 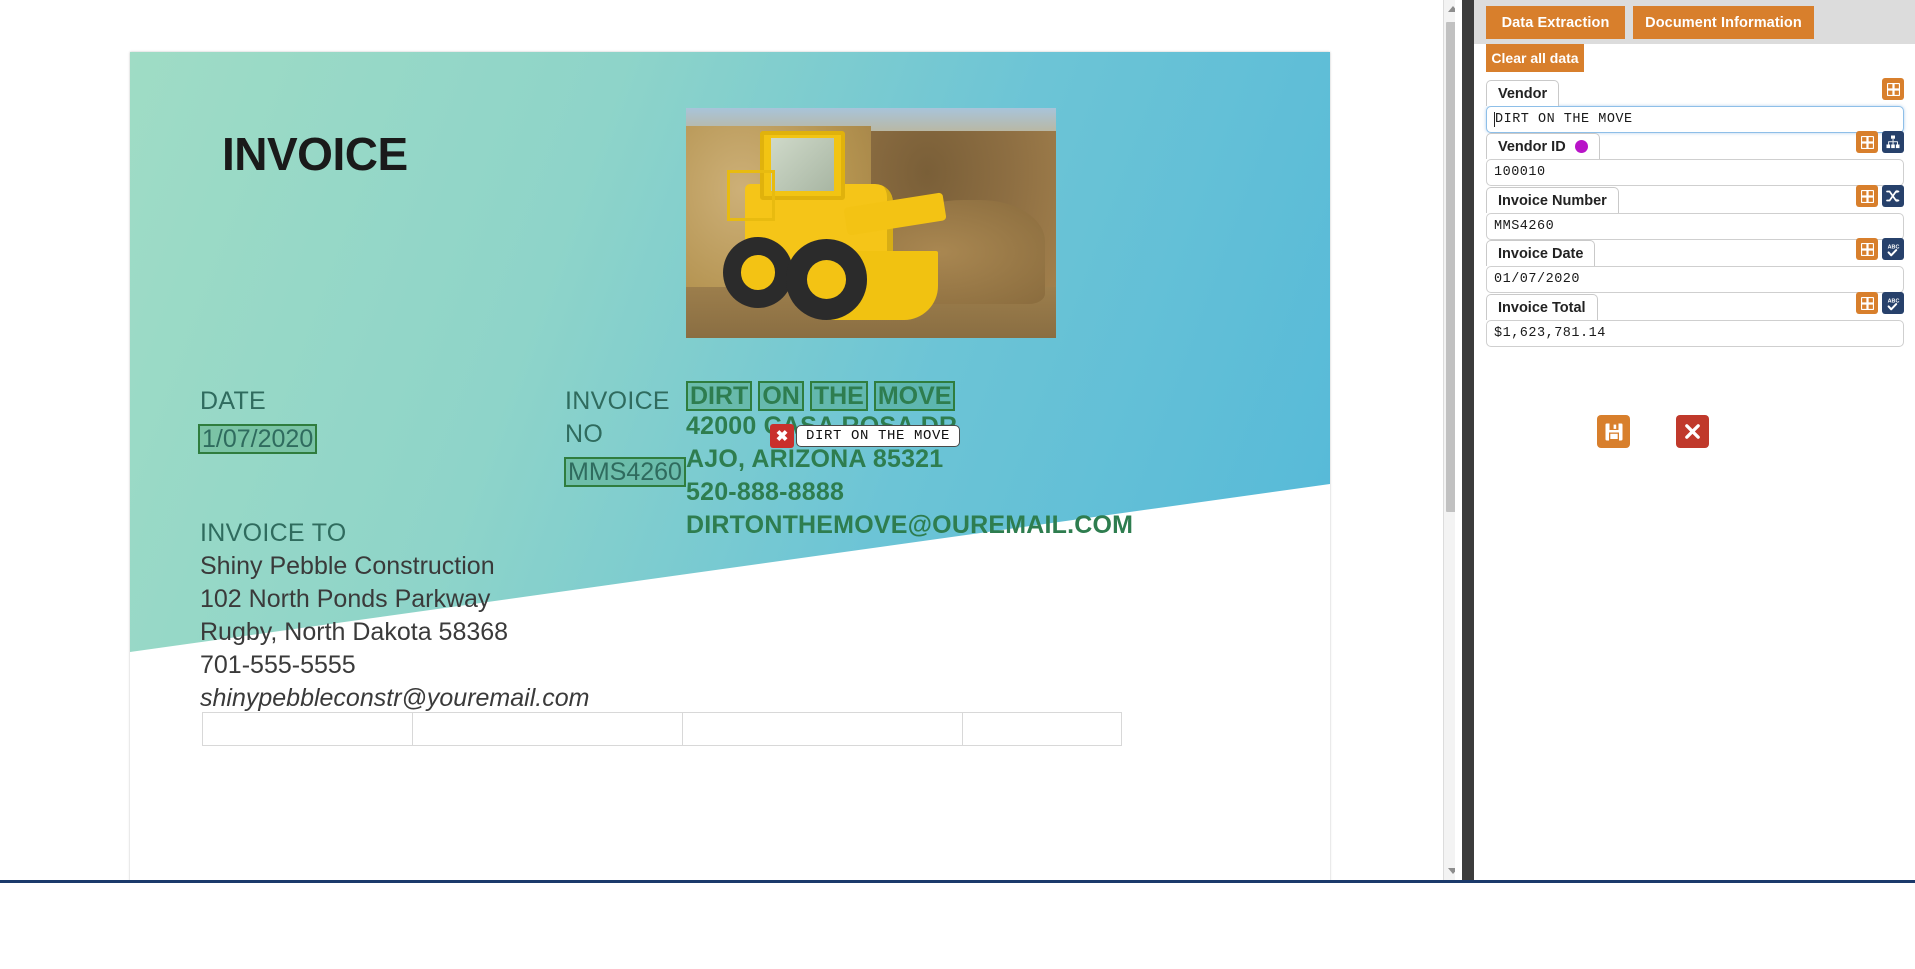 I want to click on hierarchy-icon, so click(x=1893, y=142).